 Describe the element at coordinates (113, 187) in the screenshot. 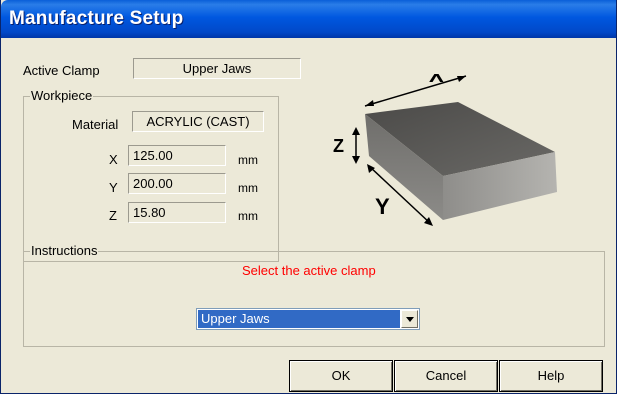

I see `y-axis-label: Y` at that location.